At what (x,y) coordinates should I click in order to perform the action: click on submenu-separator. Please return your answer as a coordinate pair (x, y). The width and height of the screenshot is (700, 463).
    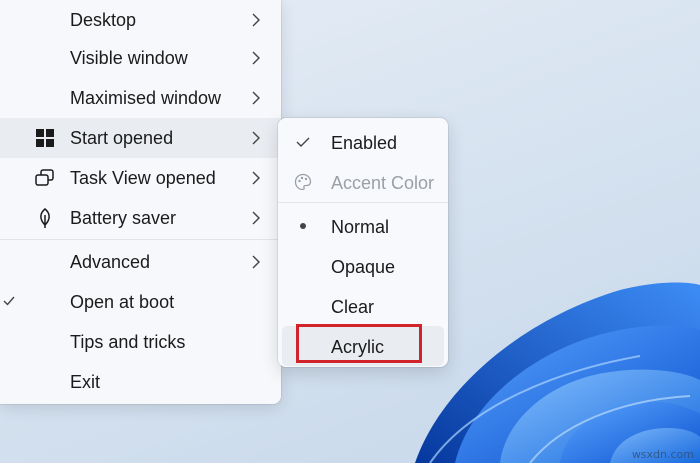
    Looking at the image, I should click on (363, 202).